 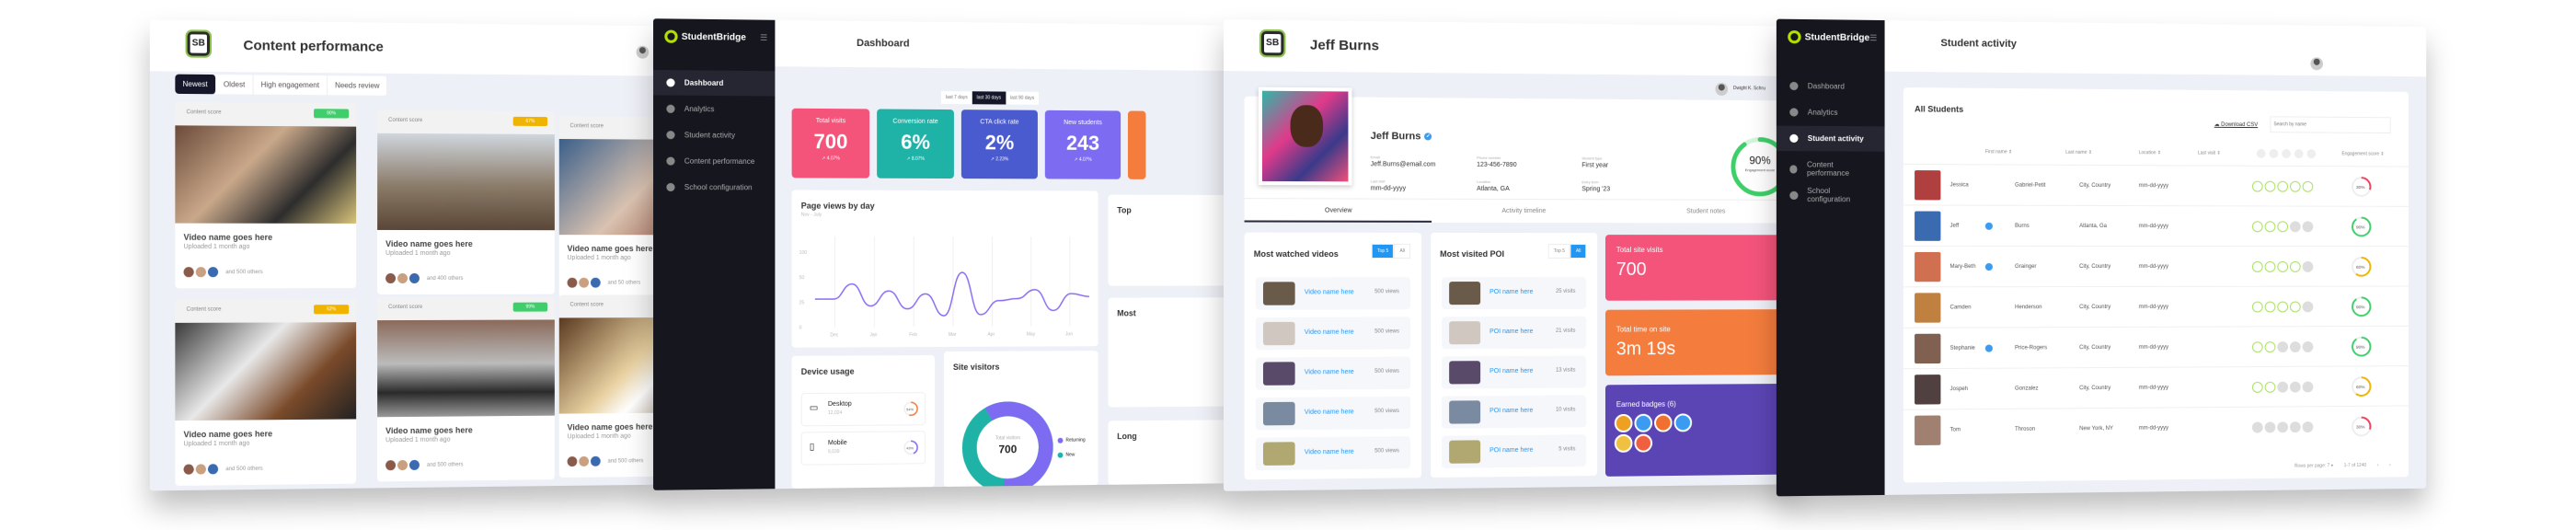 What do you see at coordinates (2156, 428) in the screenshot?
I see `student-row: Tom Throson New York, NY mm-dd-yyyy 30%` at bounding box center [2156, 428].